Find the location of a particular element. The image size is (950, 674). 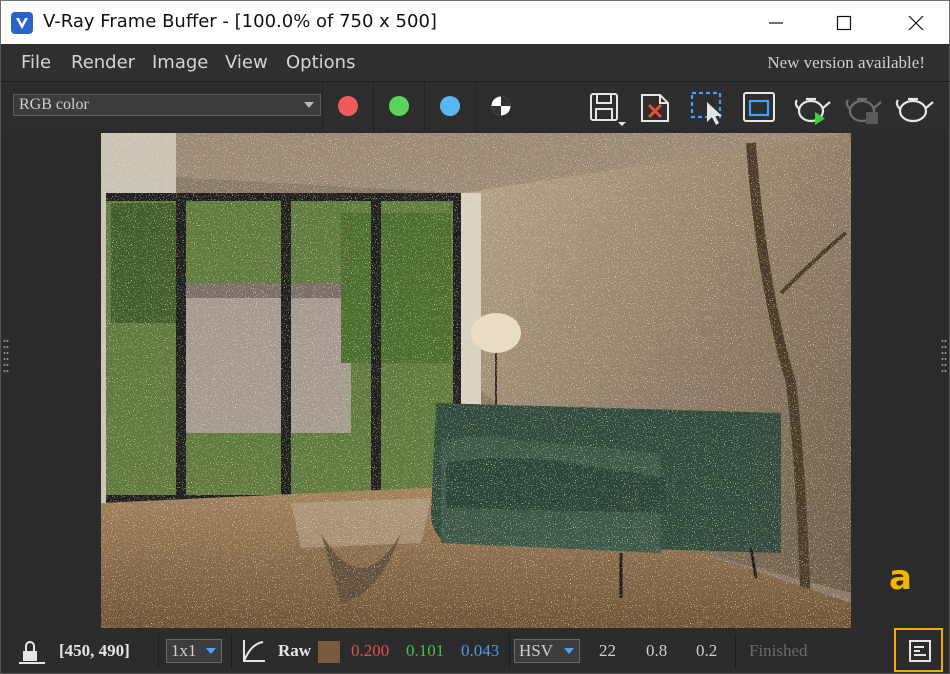

channel-select: RGB color is located at coordinates (167, 105).